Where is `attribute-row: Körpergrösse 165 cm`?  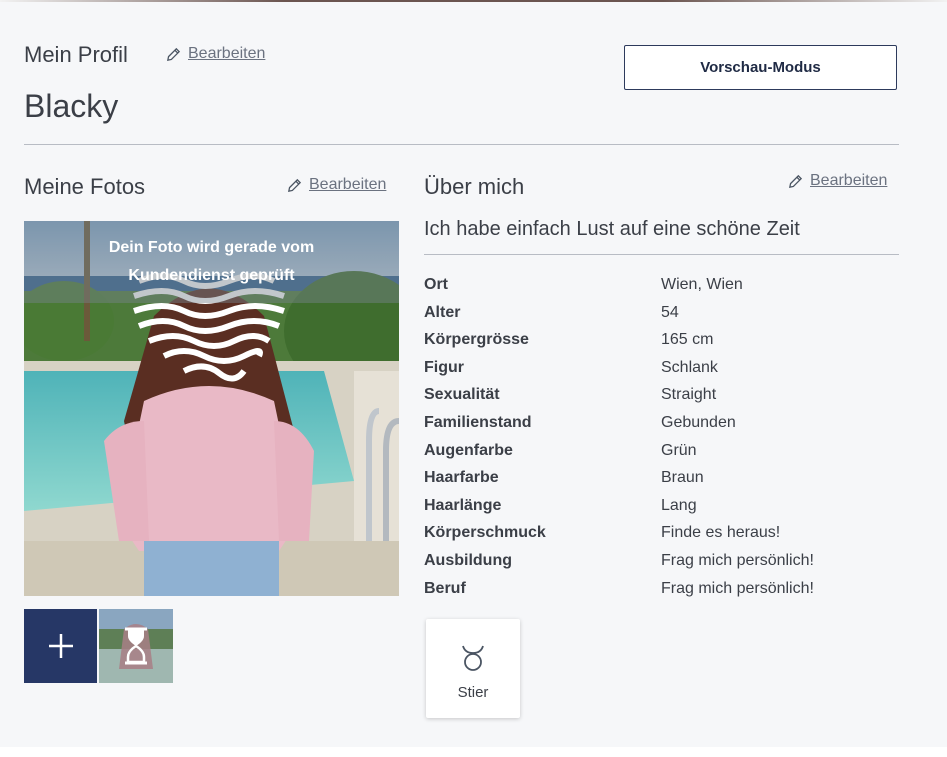
attribute-row: Körpergrösse 165 cm is located at coordinates (661, 341).